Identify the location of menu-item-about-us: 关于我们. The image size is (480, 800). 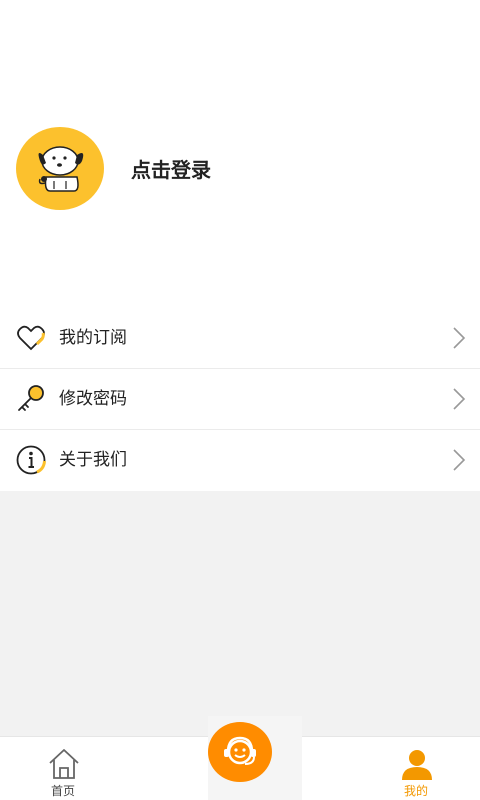
(240, 460).